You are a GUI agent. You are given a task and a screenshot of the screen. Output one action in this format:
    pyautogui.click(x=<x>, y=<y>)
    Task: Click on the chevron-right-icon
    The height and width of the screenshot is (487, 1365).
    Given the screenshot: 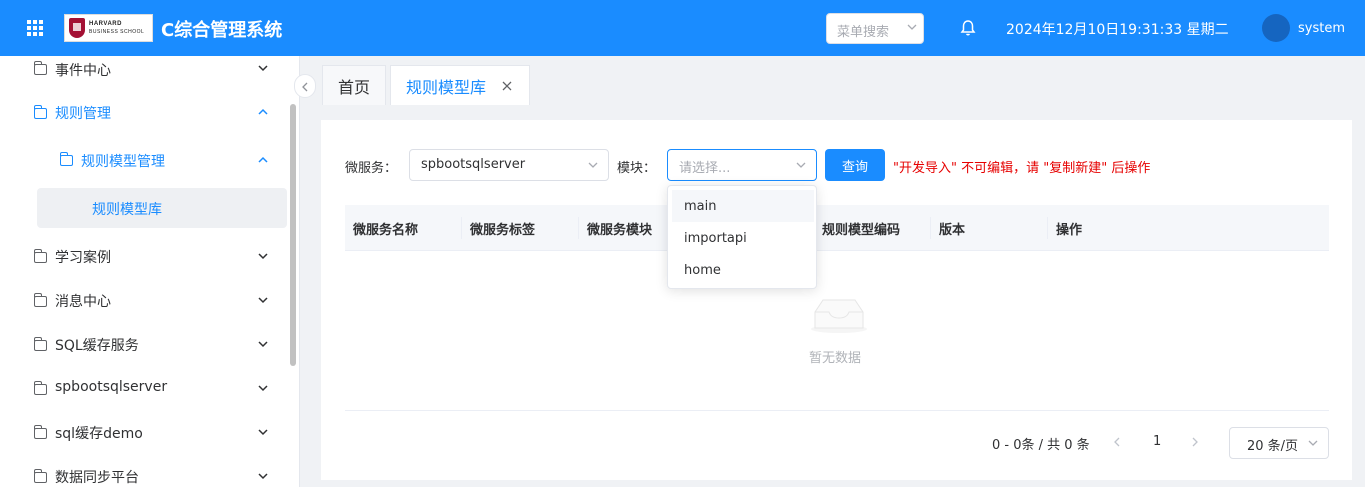 What is the action you would take?
    pyautogui.click(x=1195, y=442)
    